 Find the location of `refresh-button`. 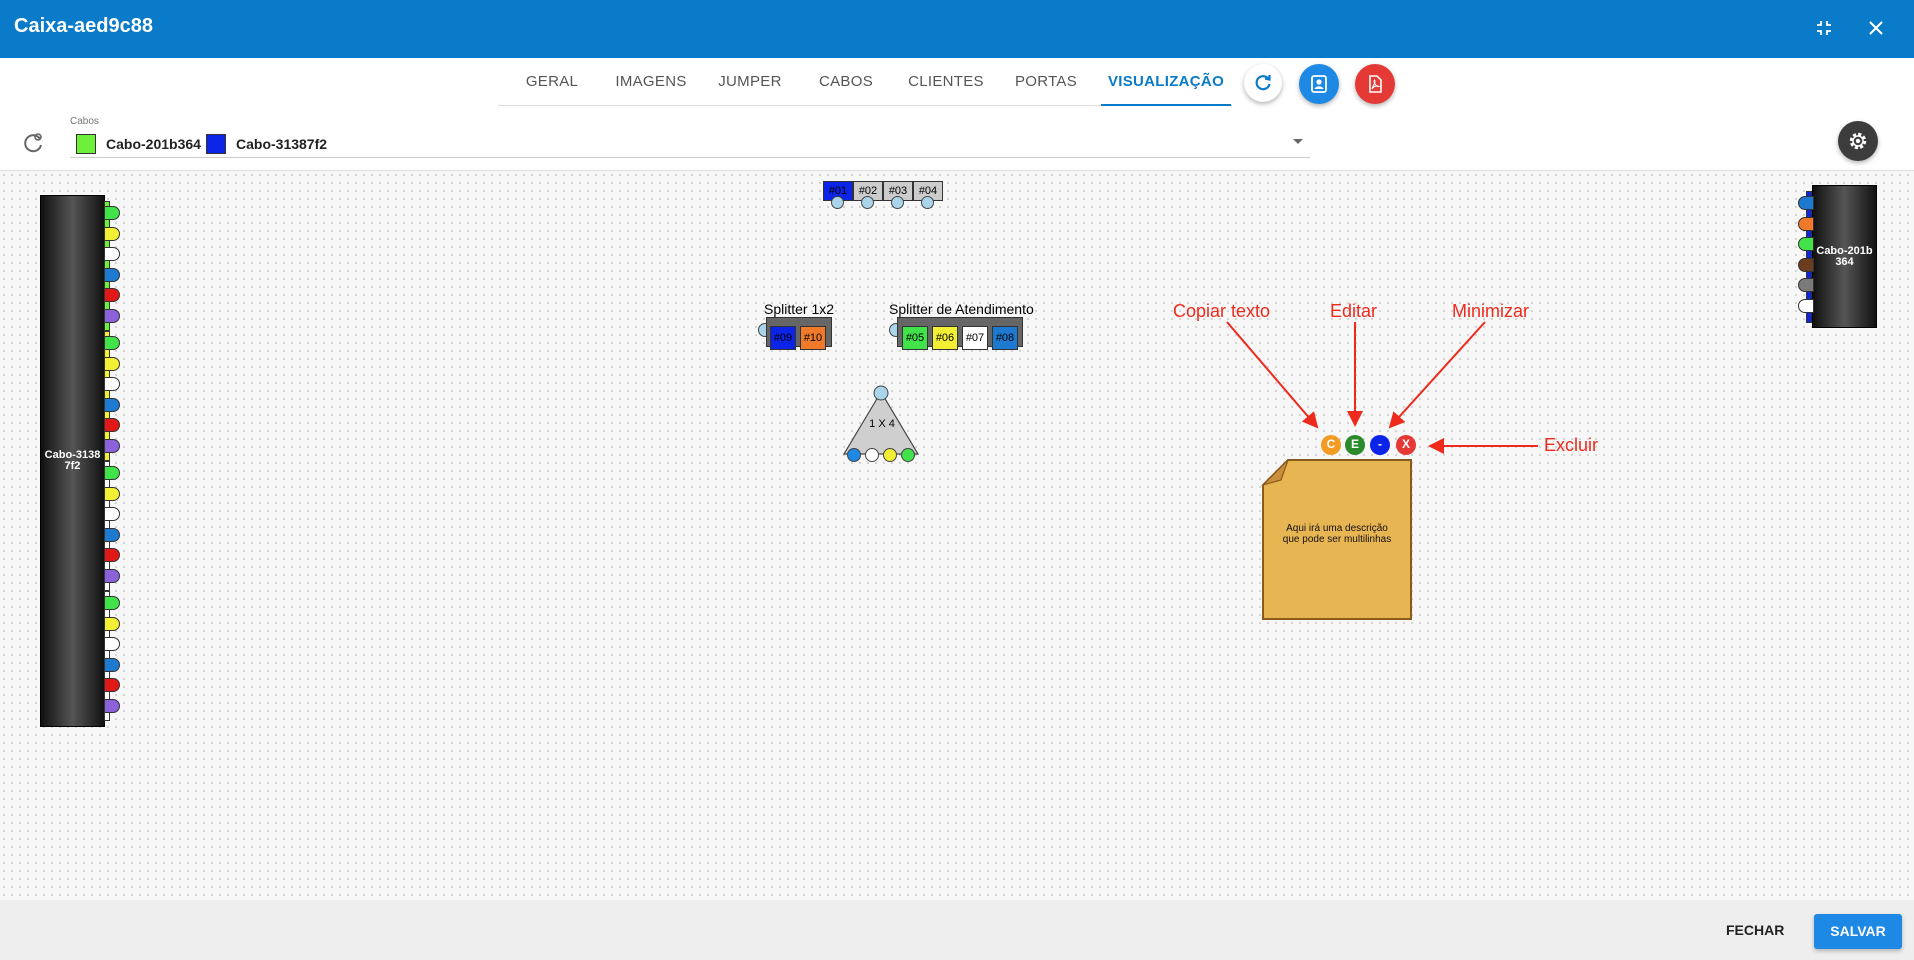

refresh-button is located at coordinates (1263, 83).